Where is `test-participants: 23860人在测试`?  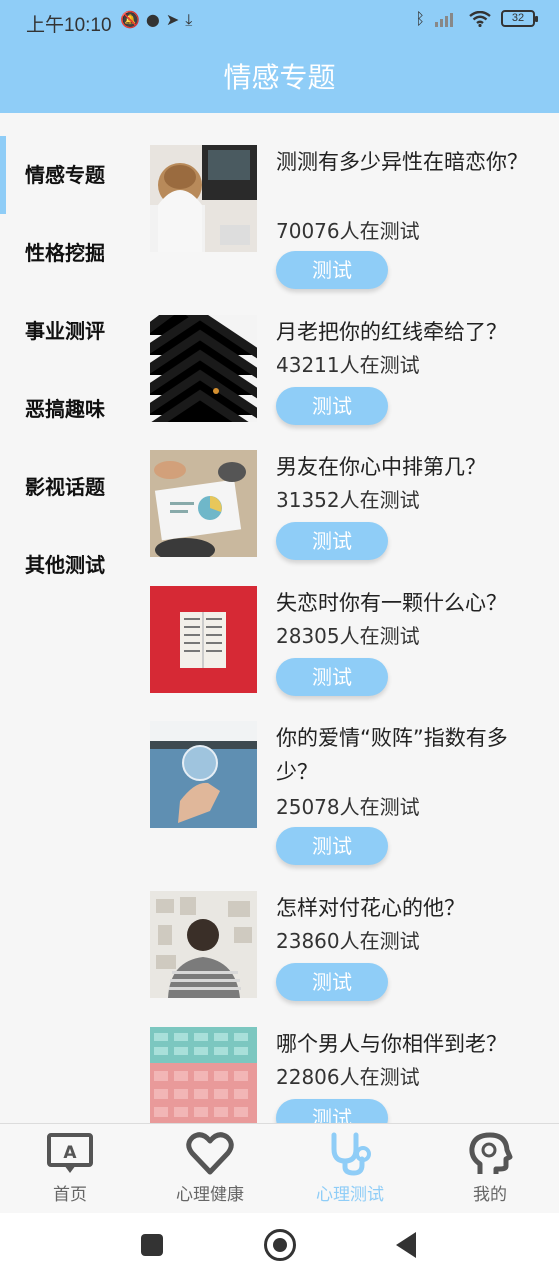
test-participants: 23860人在测试 is located at coordinates (348, 941).